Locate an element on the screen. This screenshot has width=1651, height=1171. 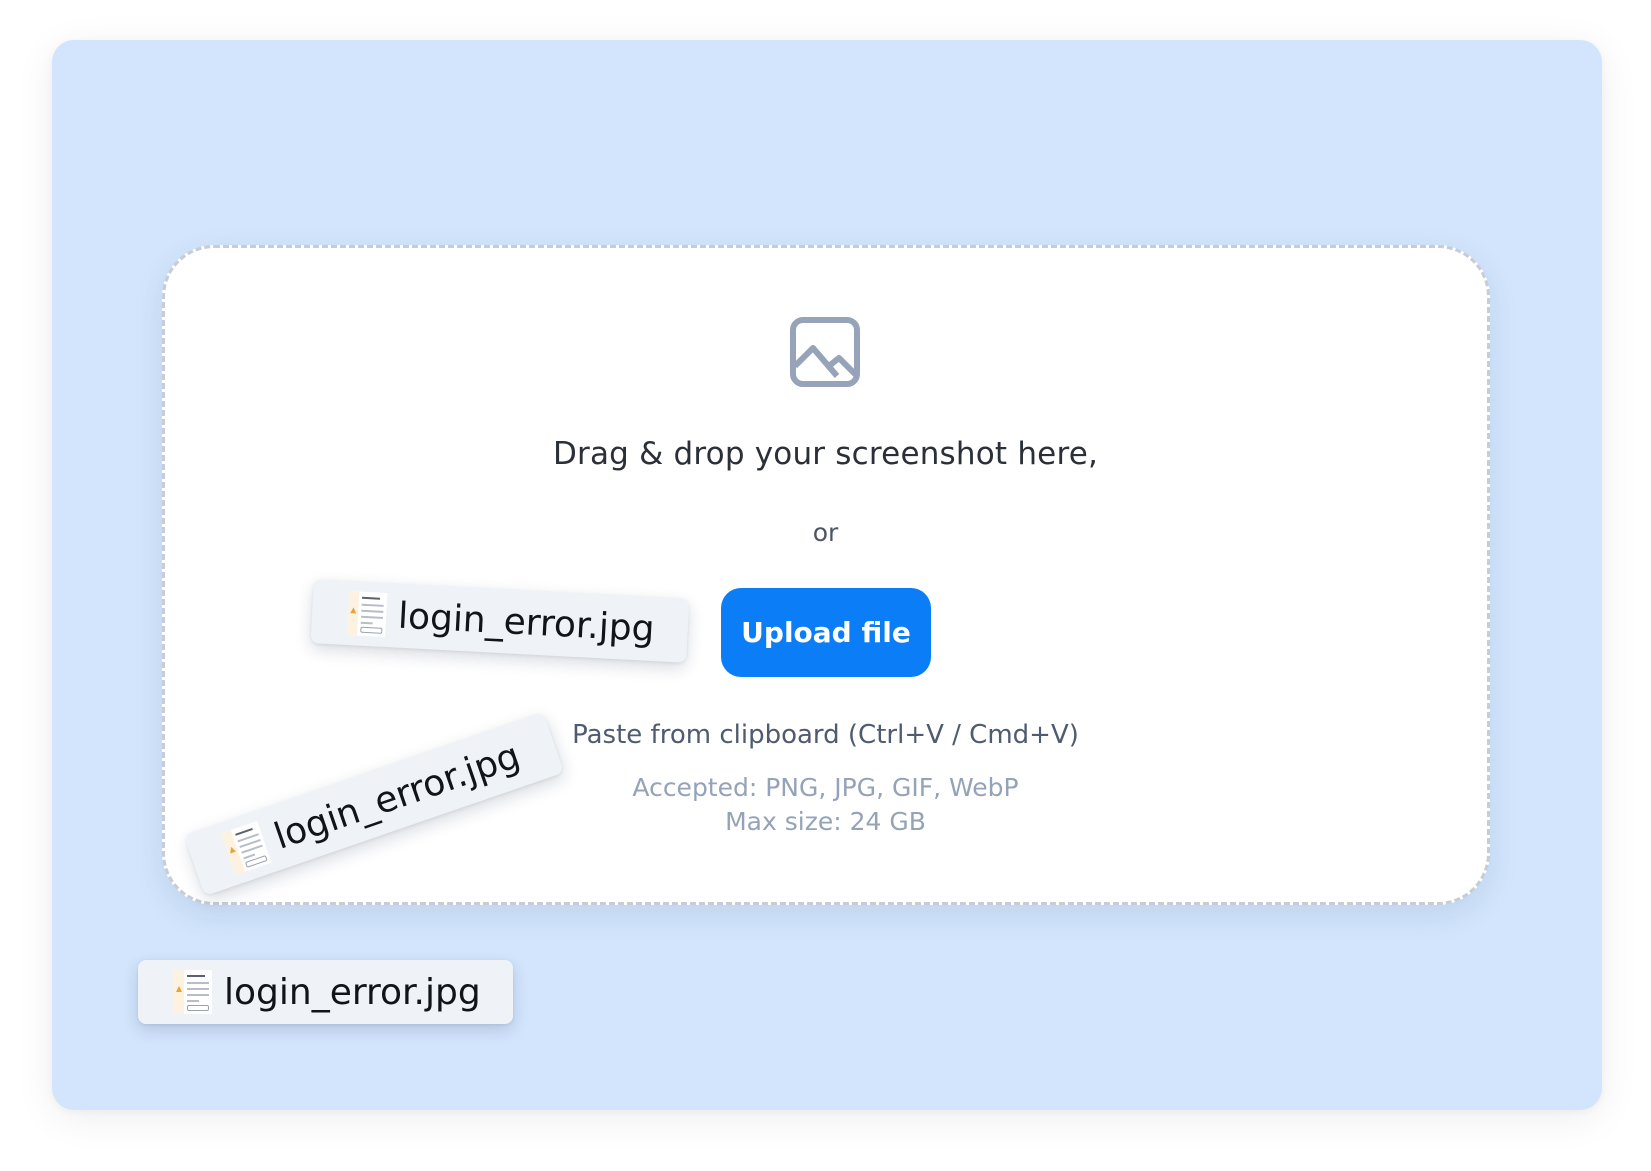
dragged-file-chip: login_error.jpg is located at coordinates (325, 992).